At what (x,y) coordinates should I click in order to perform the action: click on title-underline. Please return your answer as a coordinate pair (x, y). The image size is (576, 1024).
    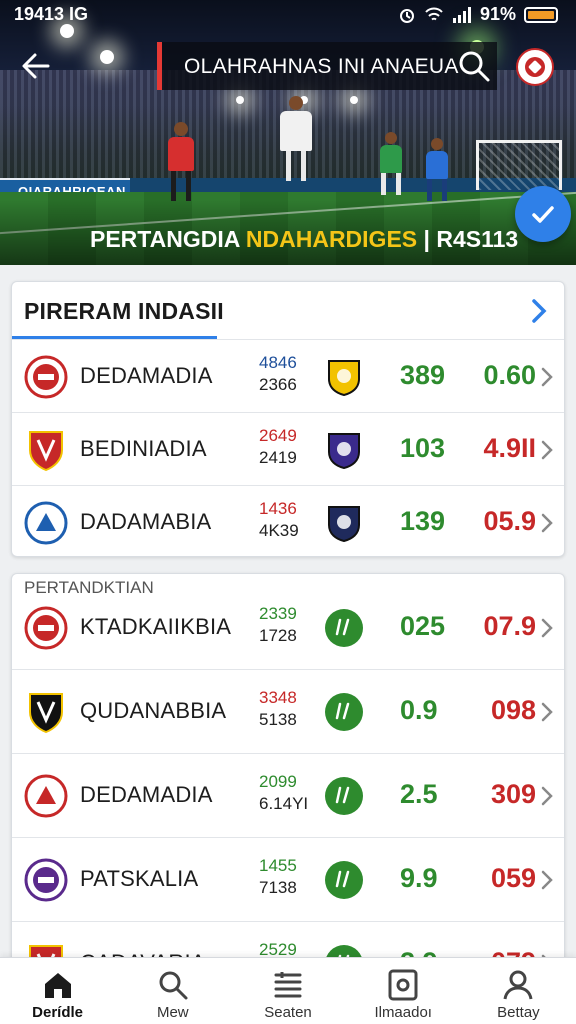
    Looking at the image, I should click on (114, 337).